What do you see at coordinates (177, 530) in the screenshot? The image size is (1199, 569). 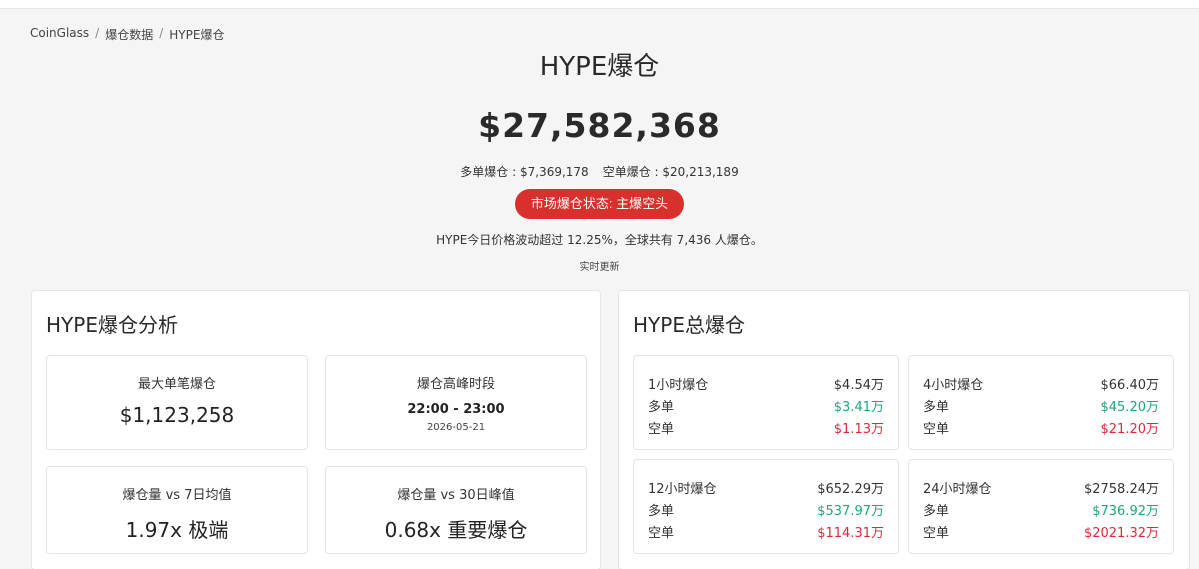 I see `card-value: 1.97x 极端` at bounding box center [177, 530].